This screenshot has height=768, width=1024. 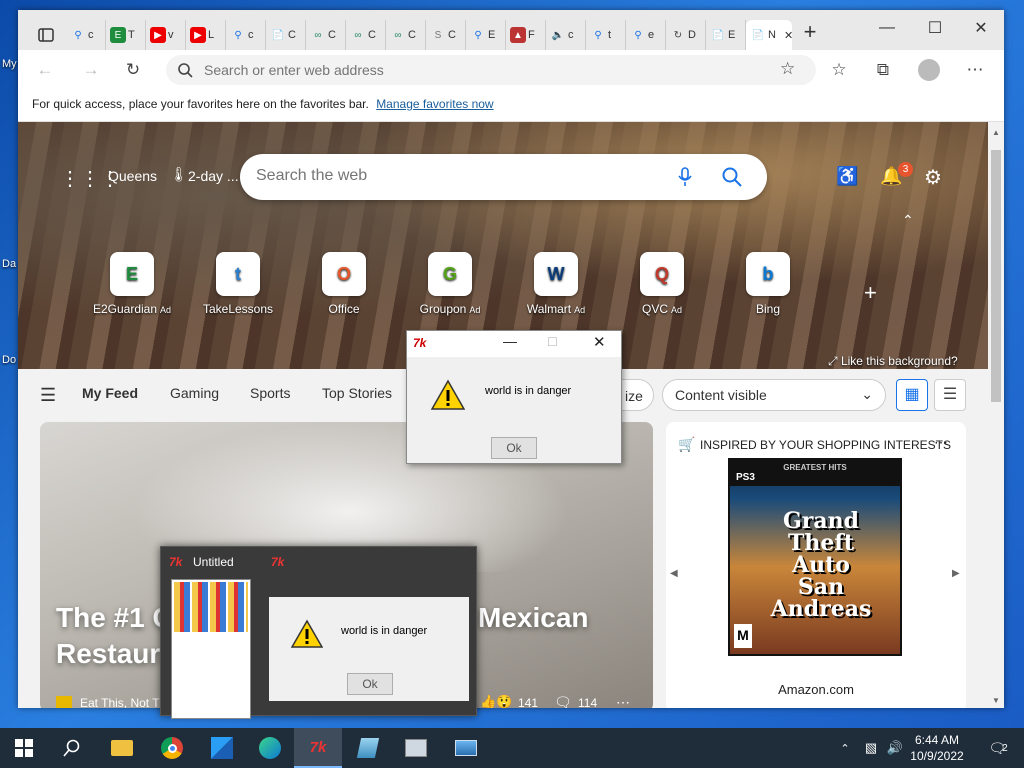 What do you see at coordinates (674, 573) in the screenshot?
I see `prev-arrow-icon: ◀` at bounding box center [674, 573].